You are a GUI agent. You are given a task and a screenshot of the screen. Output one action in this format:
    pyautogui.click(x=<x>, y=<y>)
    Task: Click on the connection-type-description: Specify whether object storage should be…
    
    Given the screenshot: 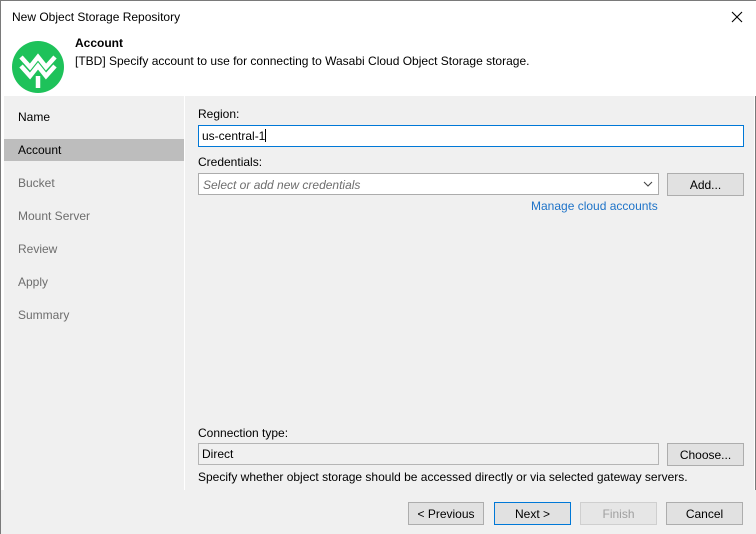 What is the action you would take?
    pyautogui.click(x=443, y=477)
    